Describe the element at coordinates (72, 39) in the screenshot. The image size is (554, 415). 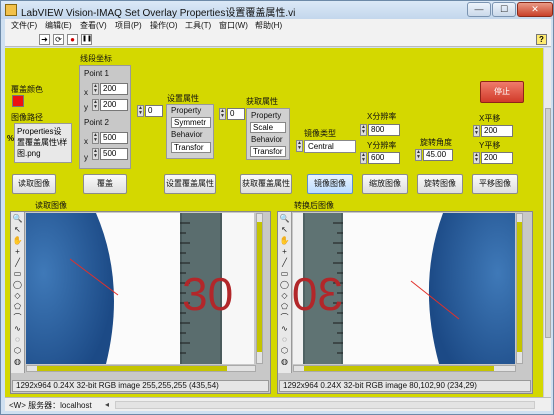
I see `abort-icon: ●` at that location.